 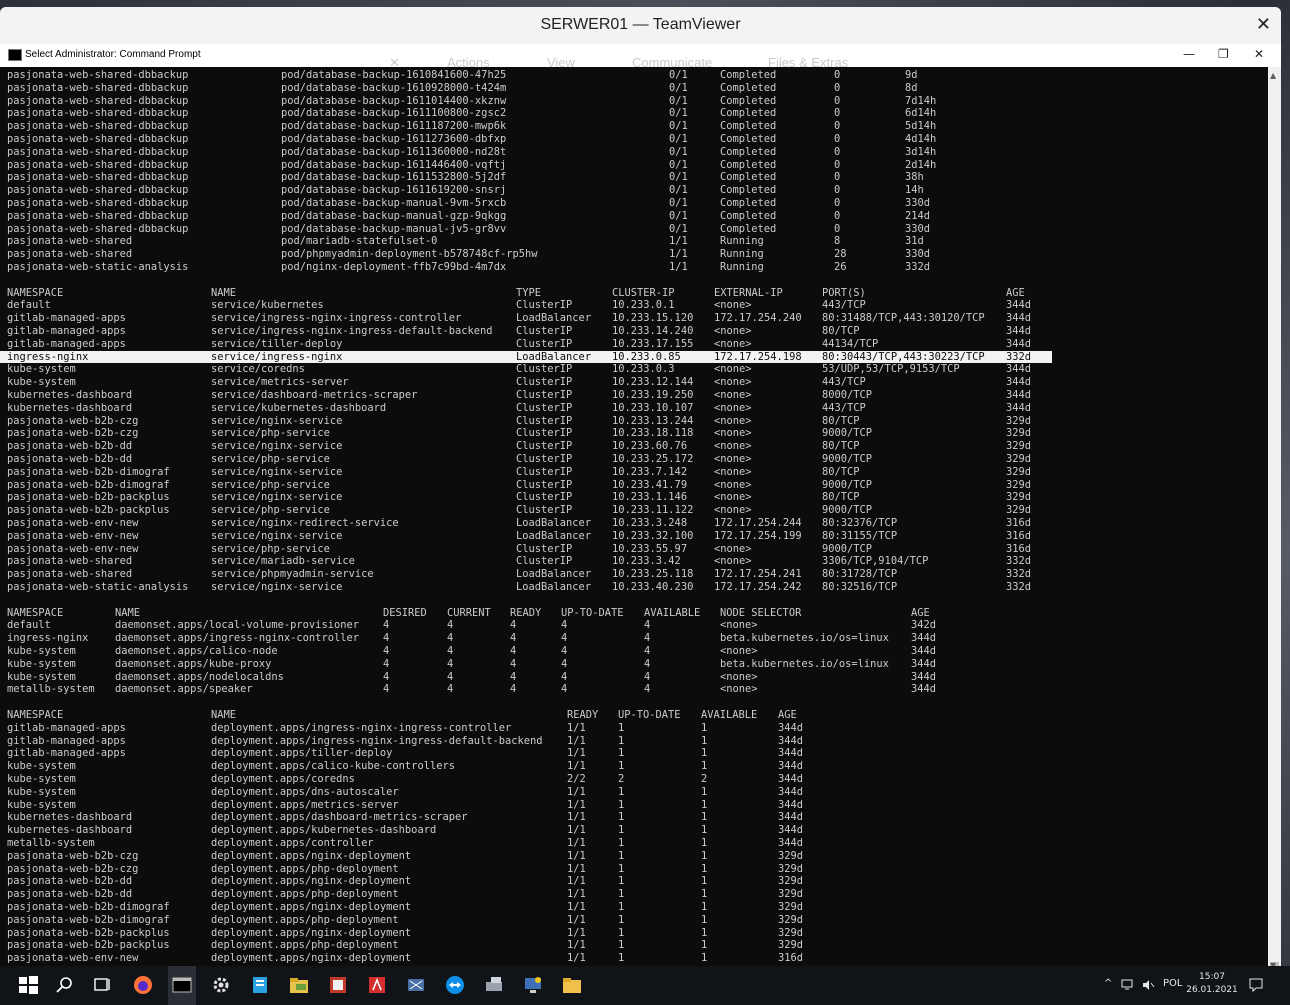 I want to click on folder-icon, so click(x=572, y=985).